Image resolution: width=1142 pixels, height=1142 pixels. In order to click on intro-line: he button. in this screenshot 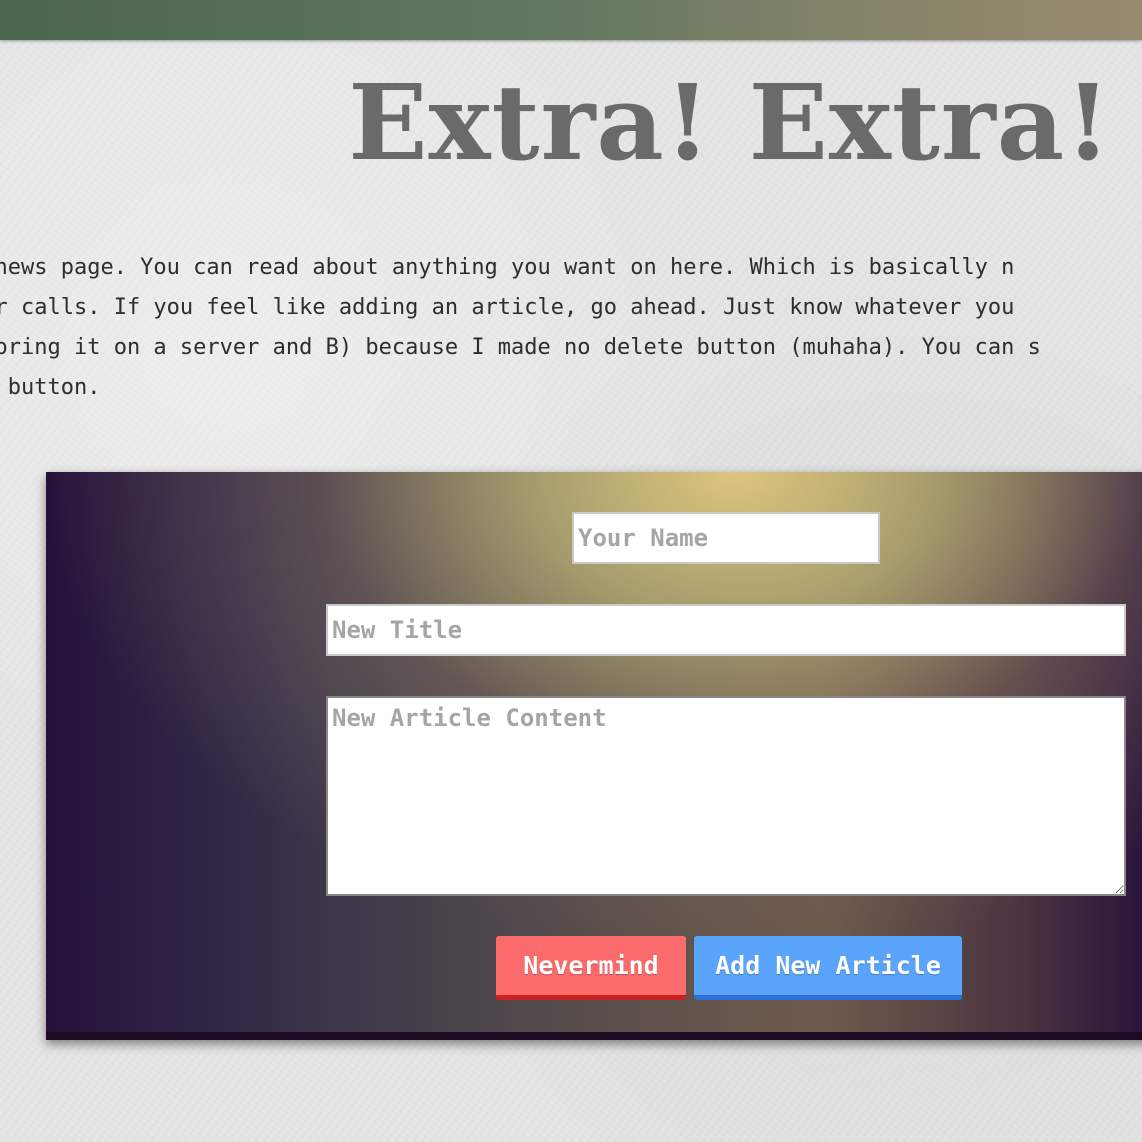, I will do `click(50, 387)`.